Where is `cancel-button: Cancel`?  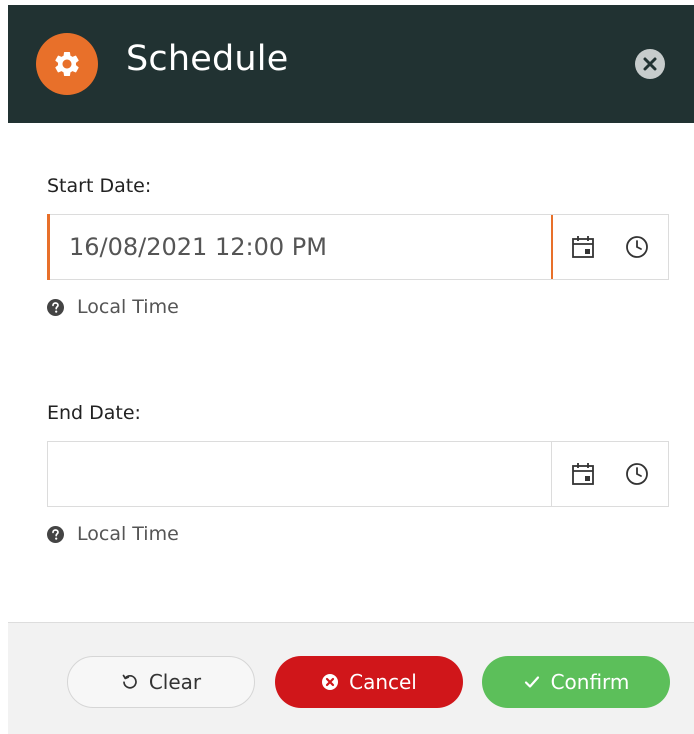
cancel-button: Cancel is located at coordinates (369, 682).